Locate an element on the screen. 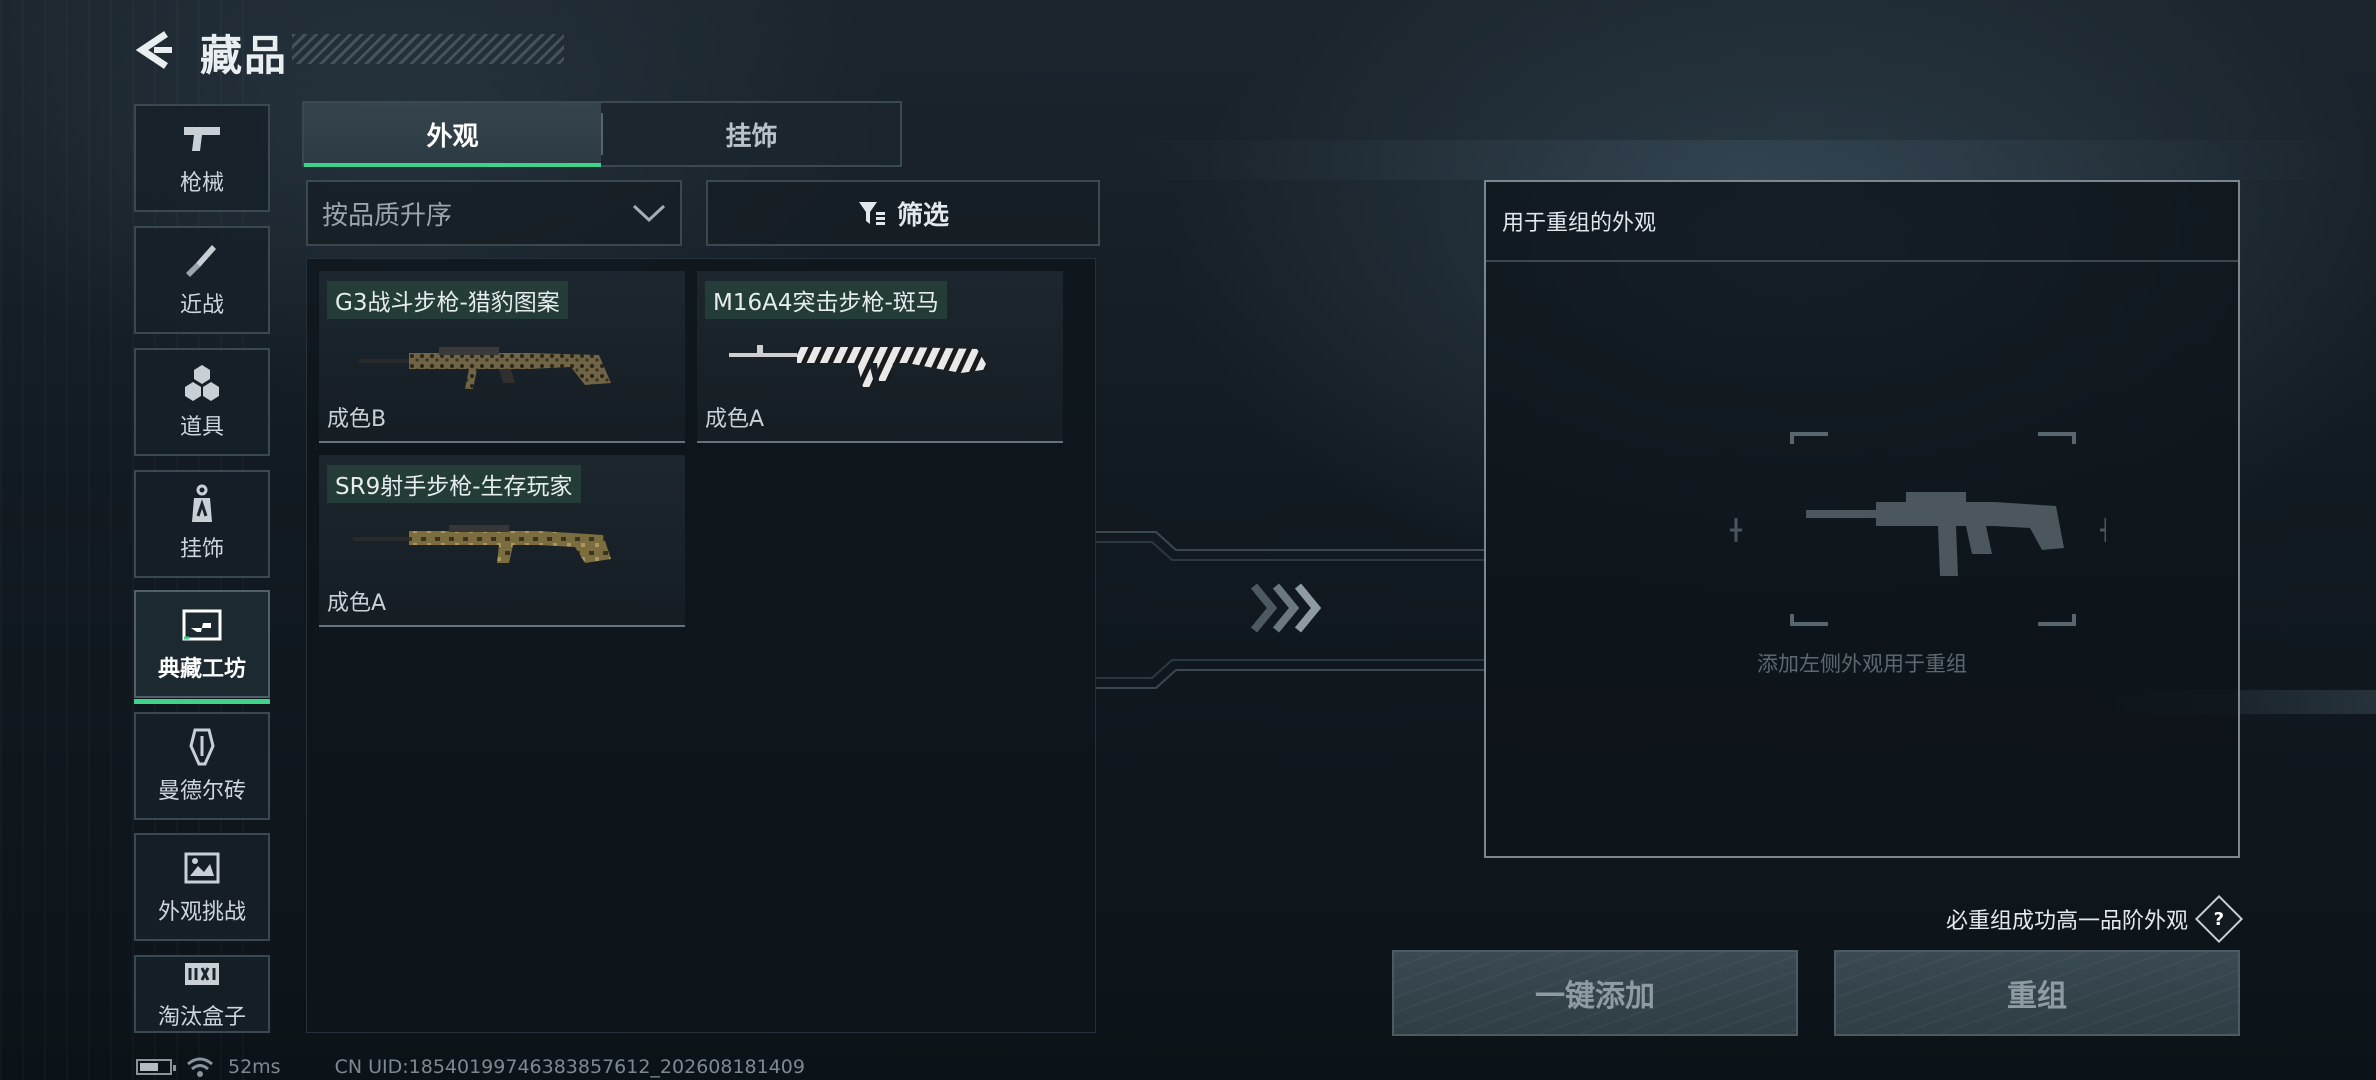  guarantee-note: 必重组成功高一品阶外观 ? is located at coordinates (2094, 919).